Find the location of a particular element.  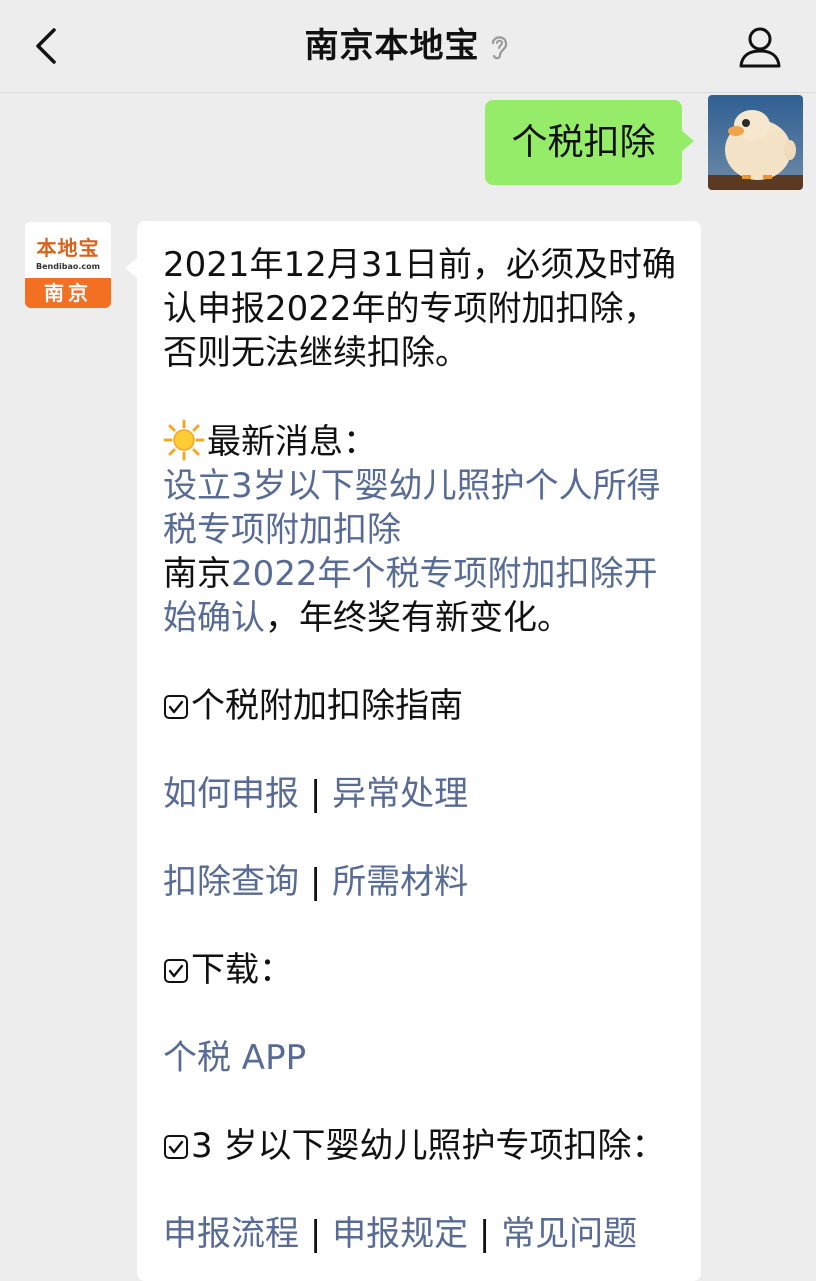

nav-title-wrap: 南京本地宝 is located at coordinates (408, 46).